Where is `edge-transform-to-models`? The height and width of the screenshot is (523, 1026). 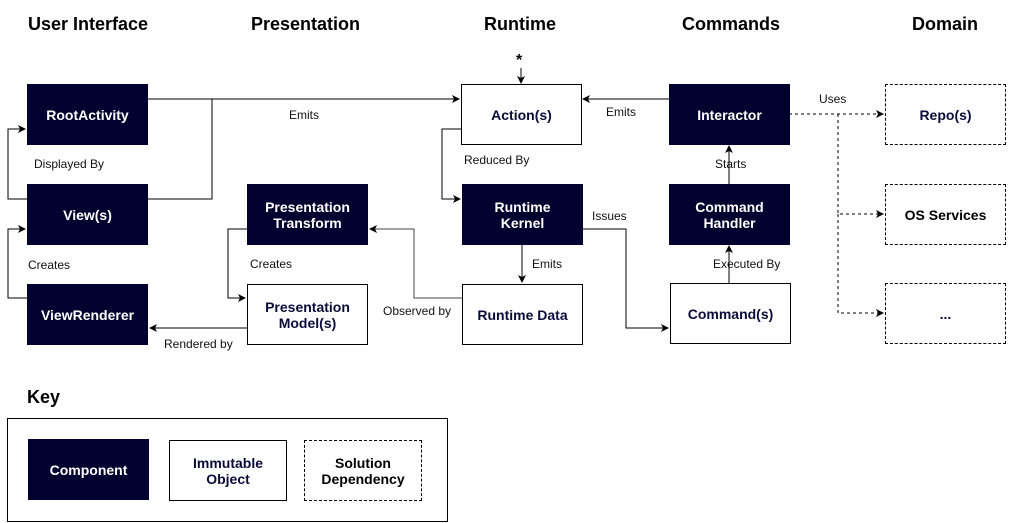
edge-transform-to-models is located at coordinates (237, 265).